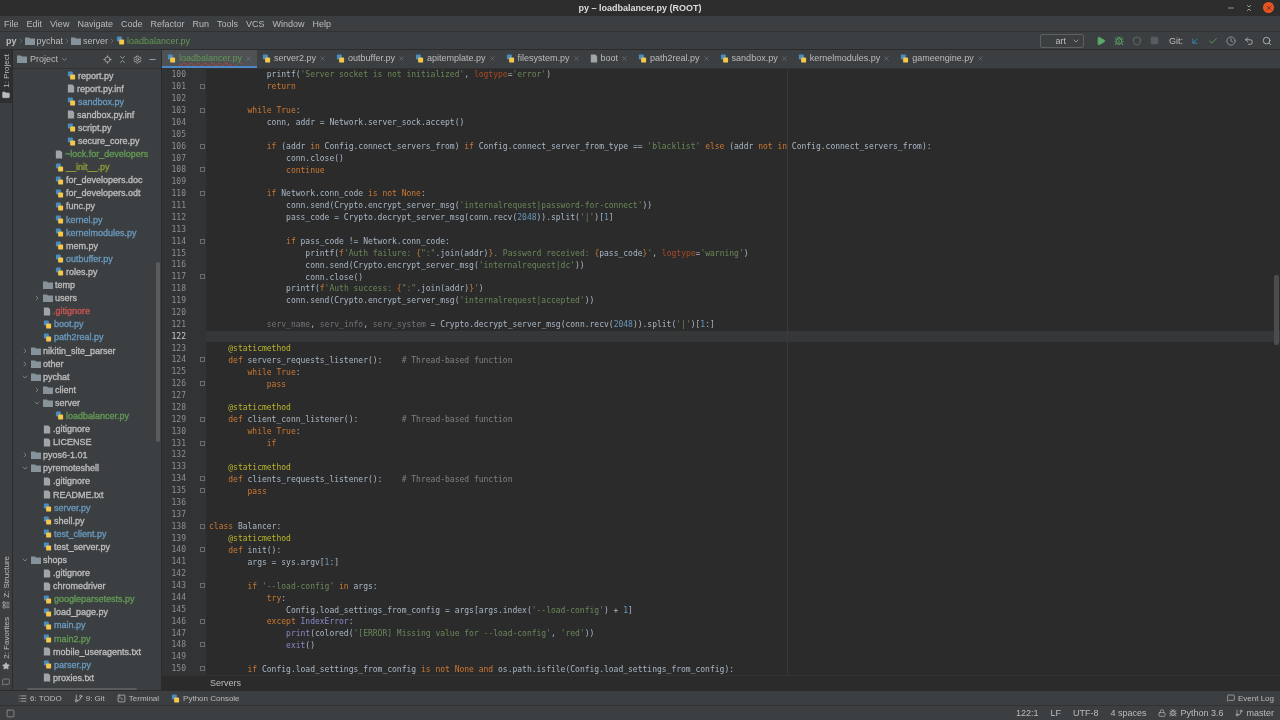  I want to click on tree-item: loadbalancer.py, so click(87, 416).